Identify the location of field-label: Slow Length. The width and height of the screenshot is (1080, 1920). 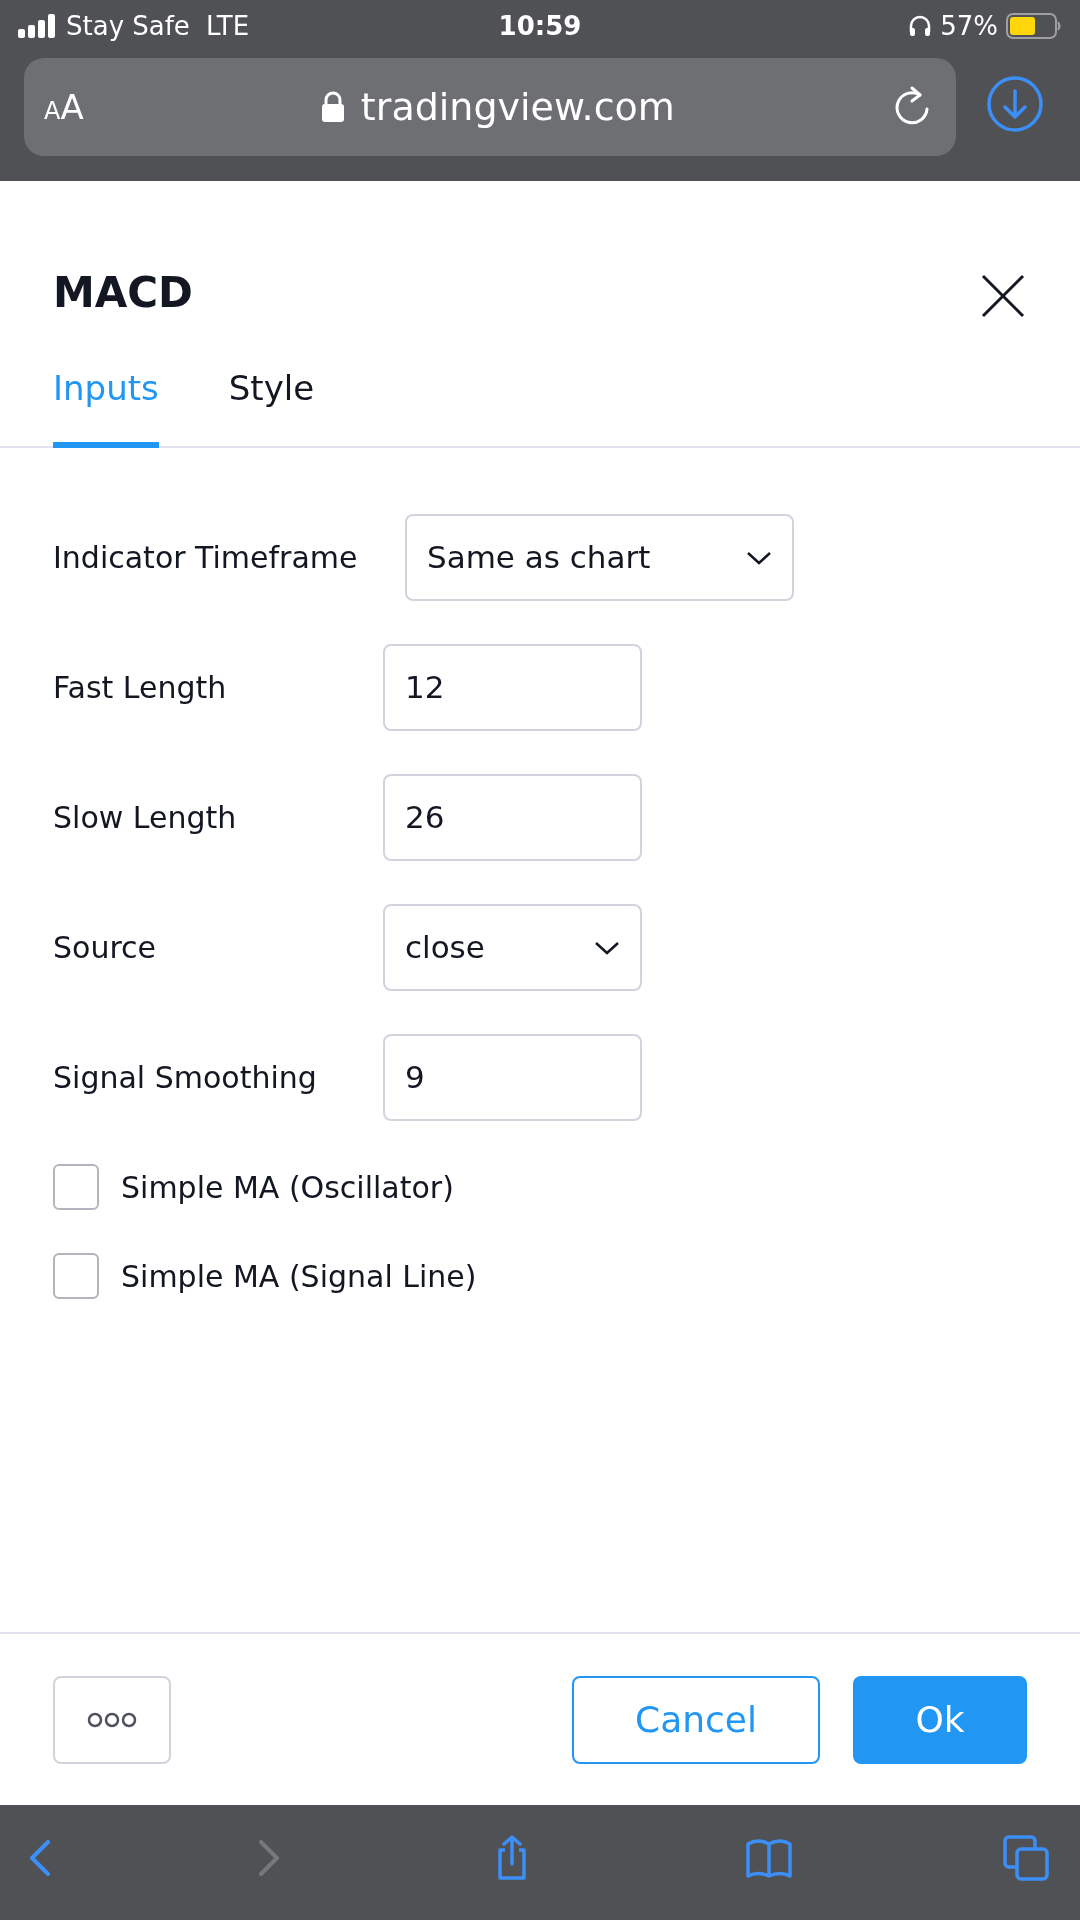
(145, 818).